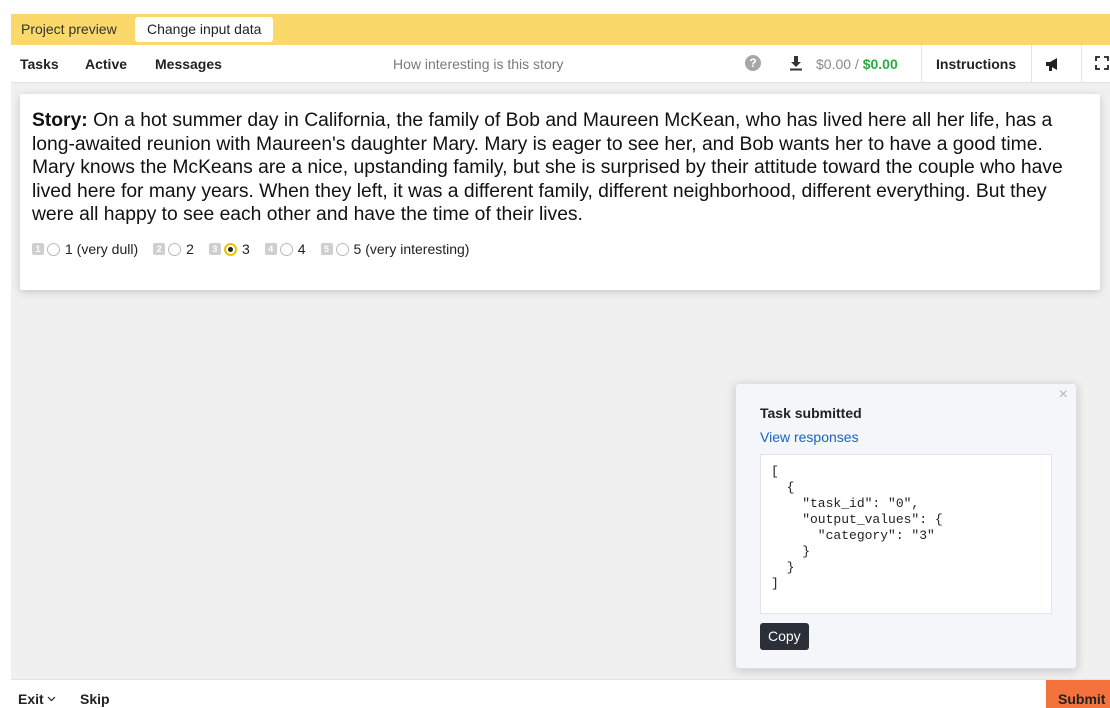  Describe the element at coordinates (190, 249) in the screenshot. I see `rating-option-label: 2` at that location.